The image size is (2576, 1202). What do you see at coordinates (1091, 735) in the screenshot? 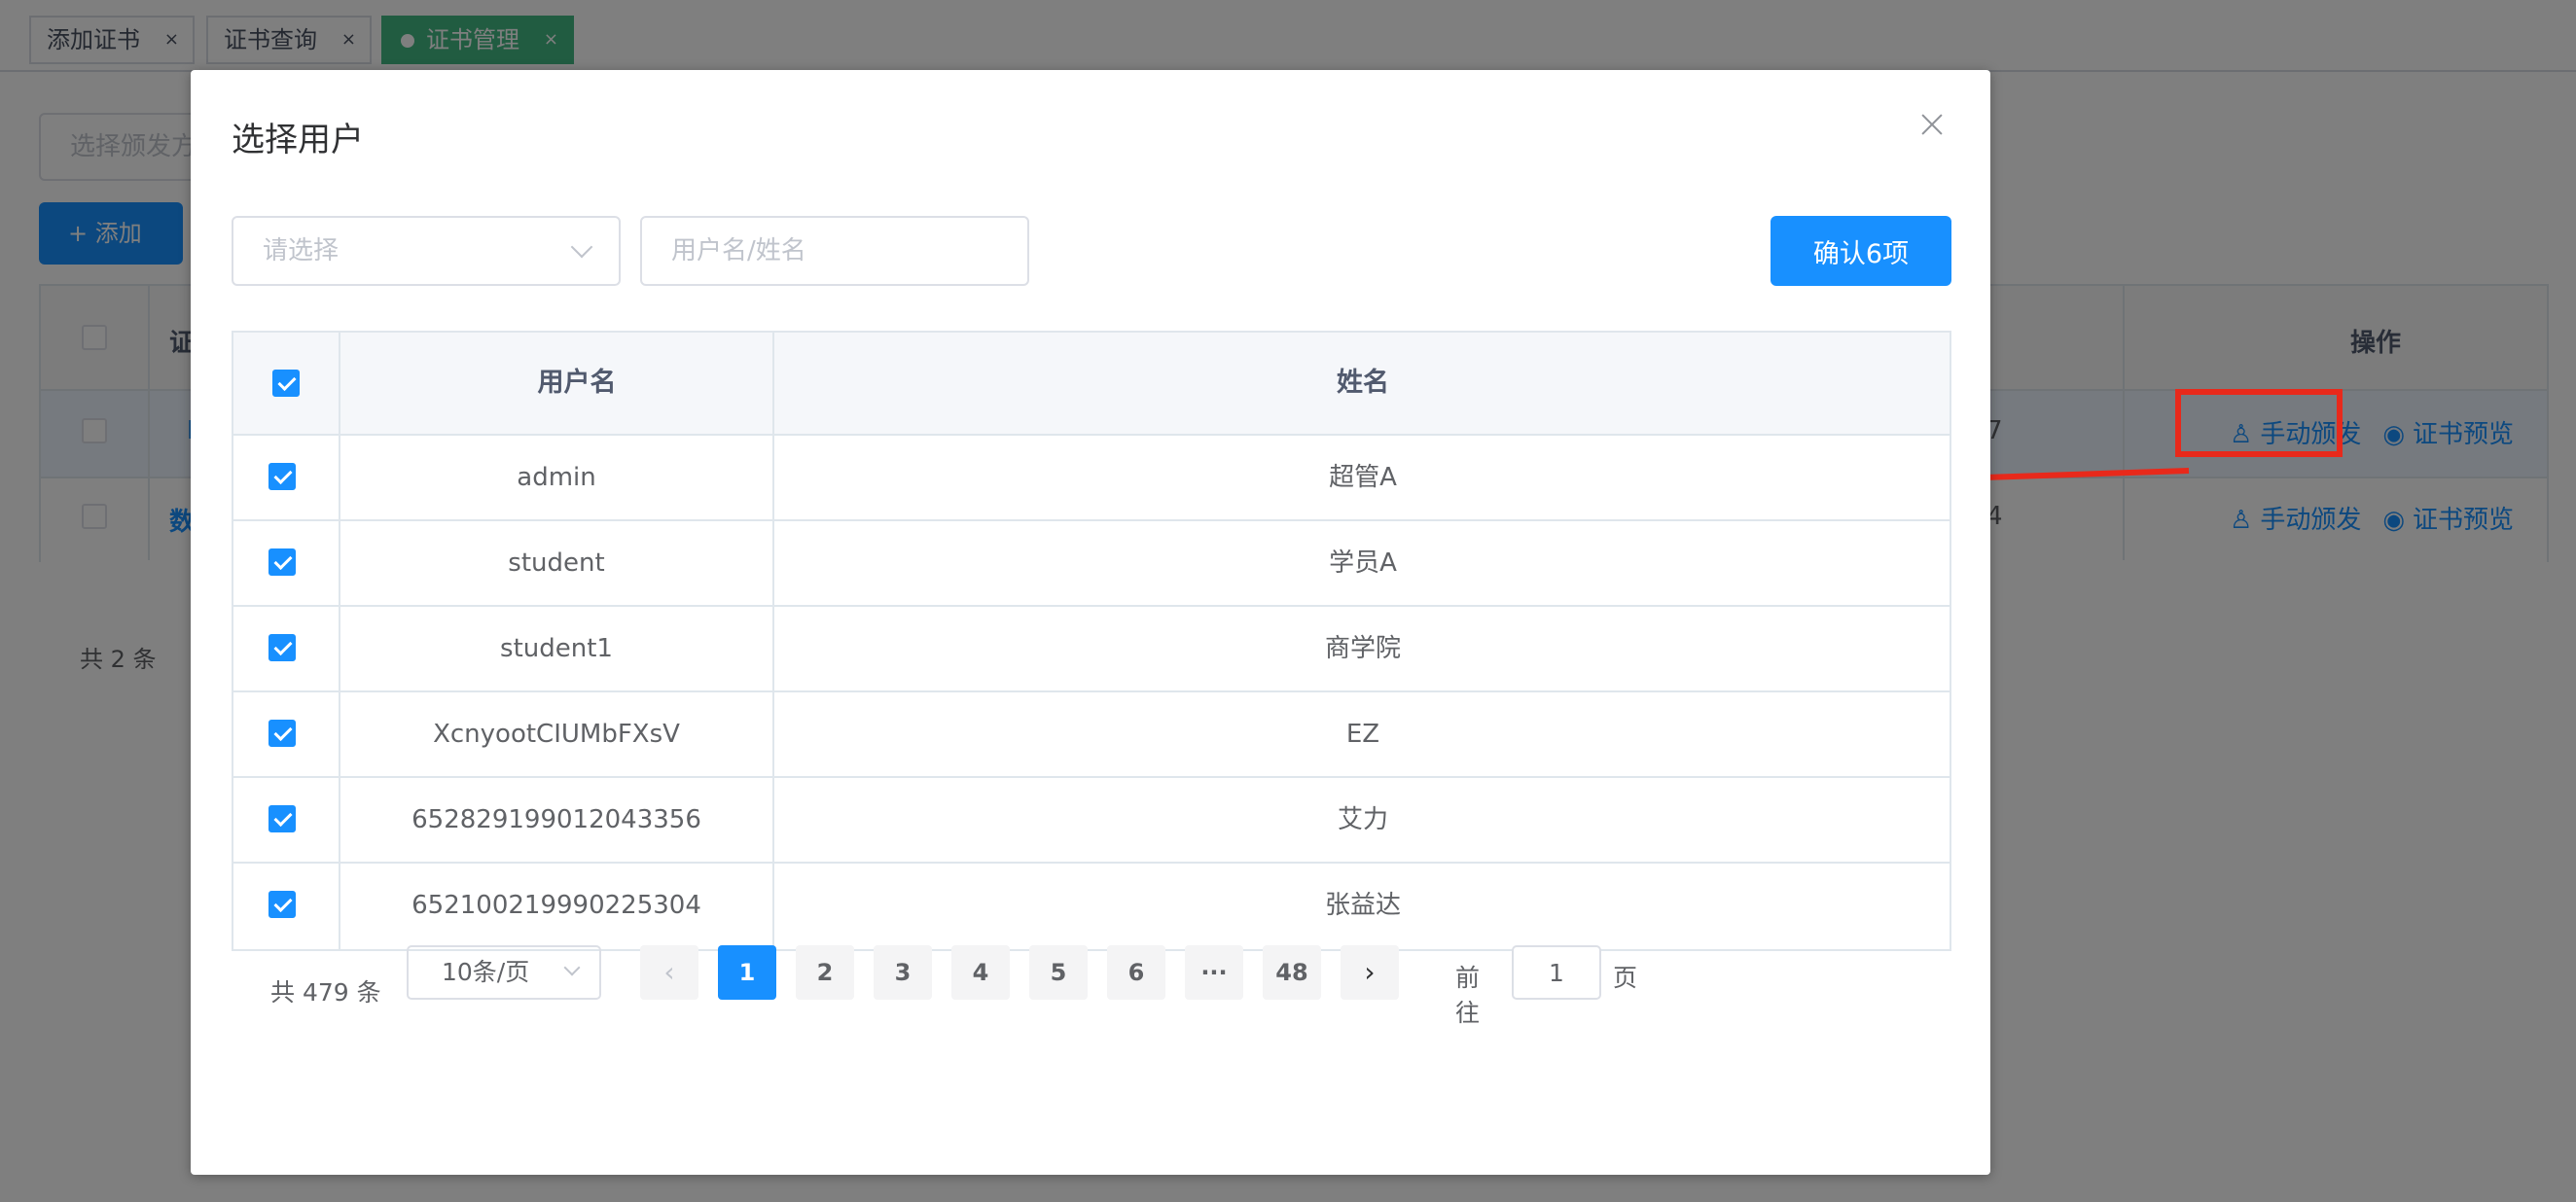
I see `table-row: XcnyootCIUMbFXsV EZ` at bounding box center [1091, 735].